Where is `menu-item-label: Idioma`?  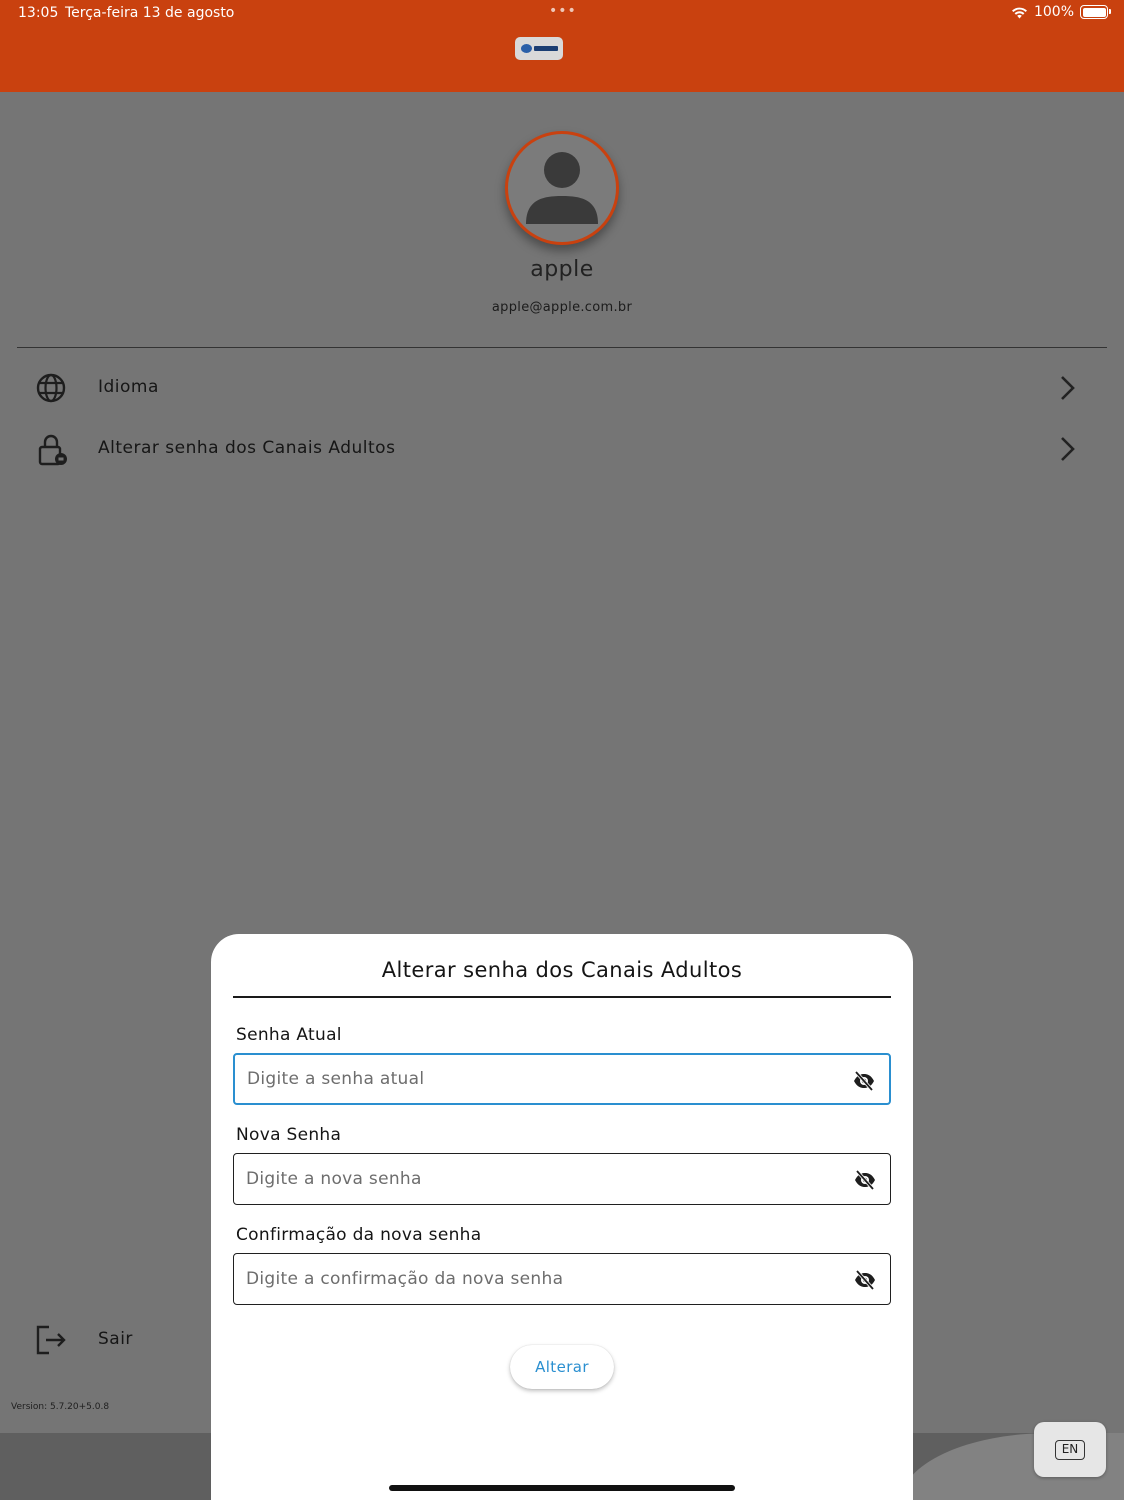 menu-item-label: Idioma is located at coordinates (128, 387).